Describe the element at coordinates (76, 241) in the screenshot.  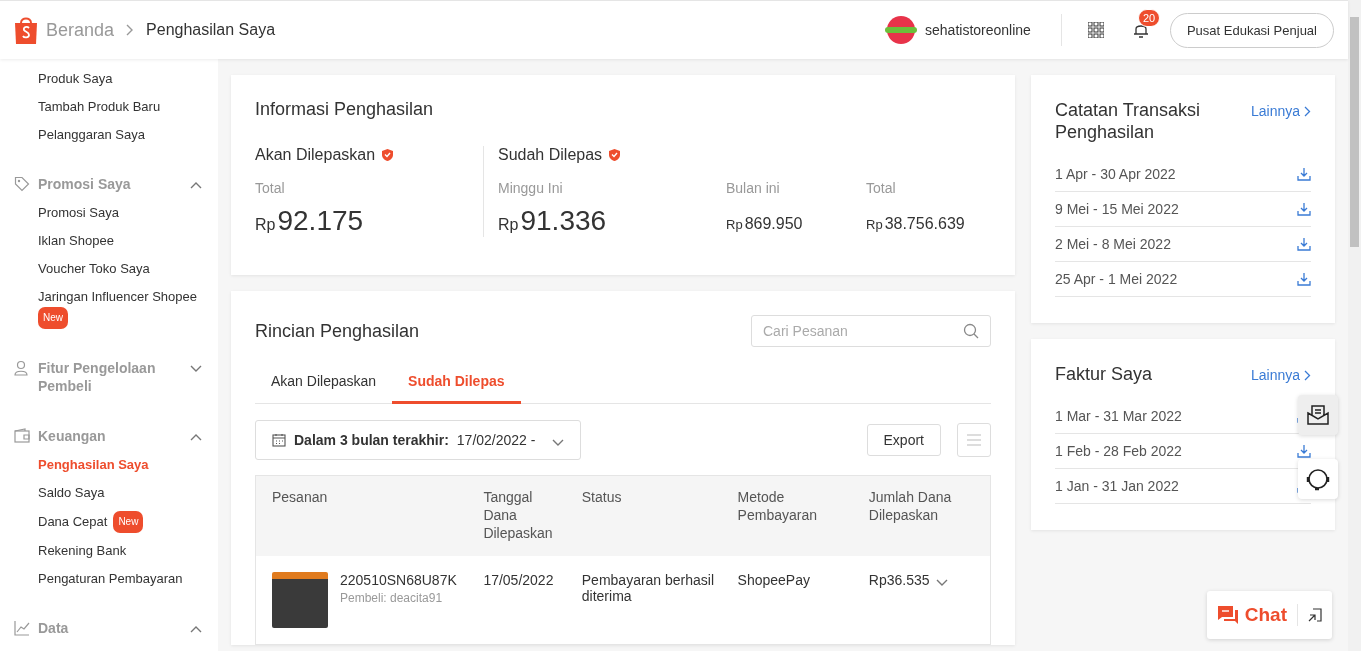
I see `sidebar-item: Iklan Shopee` at that location.